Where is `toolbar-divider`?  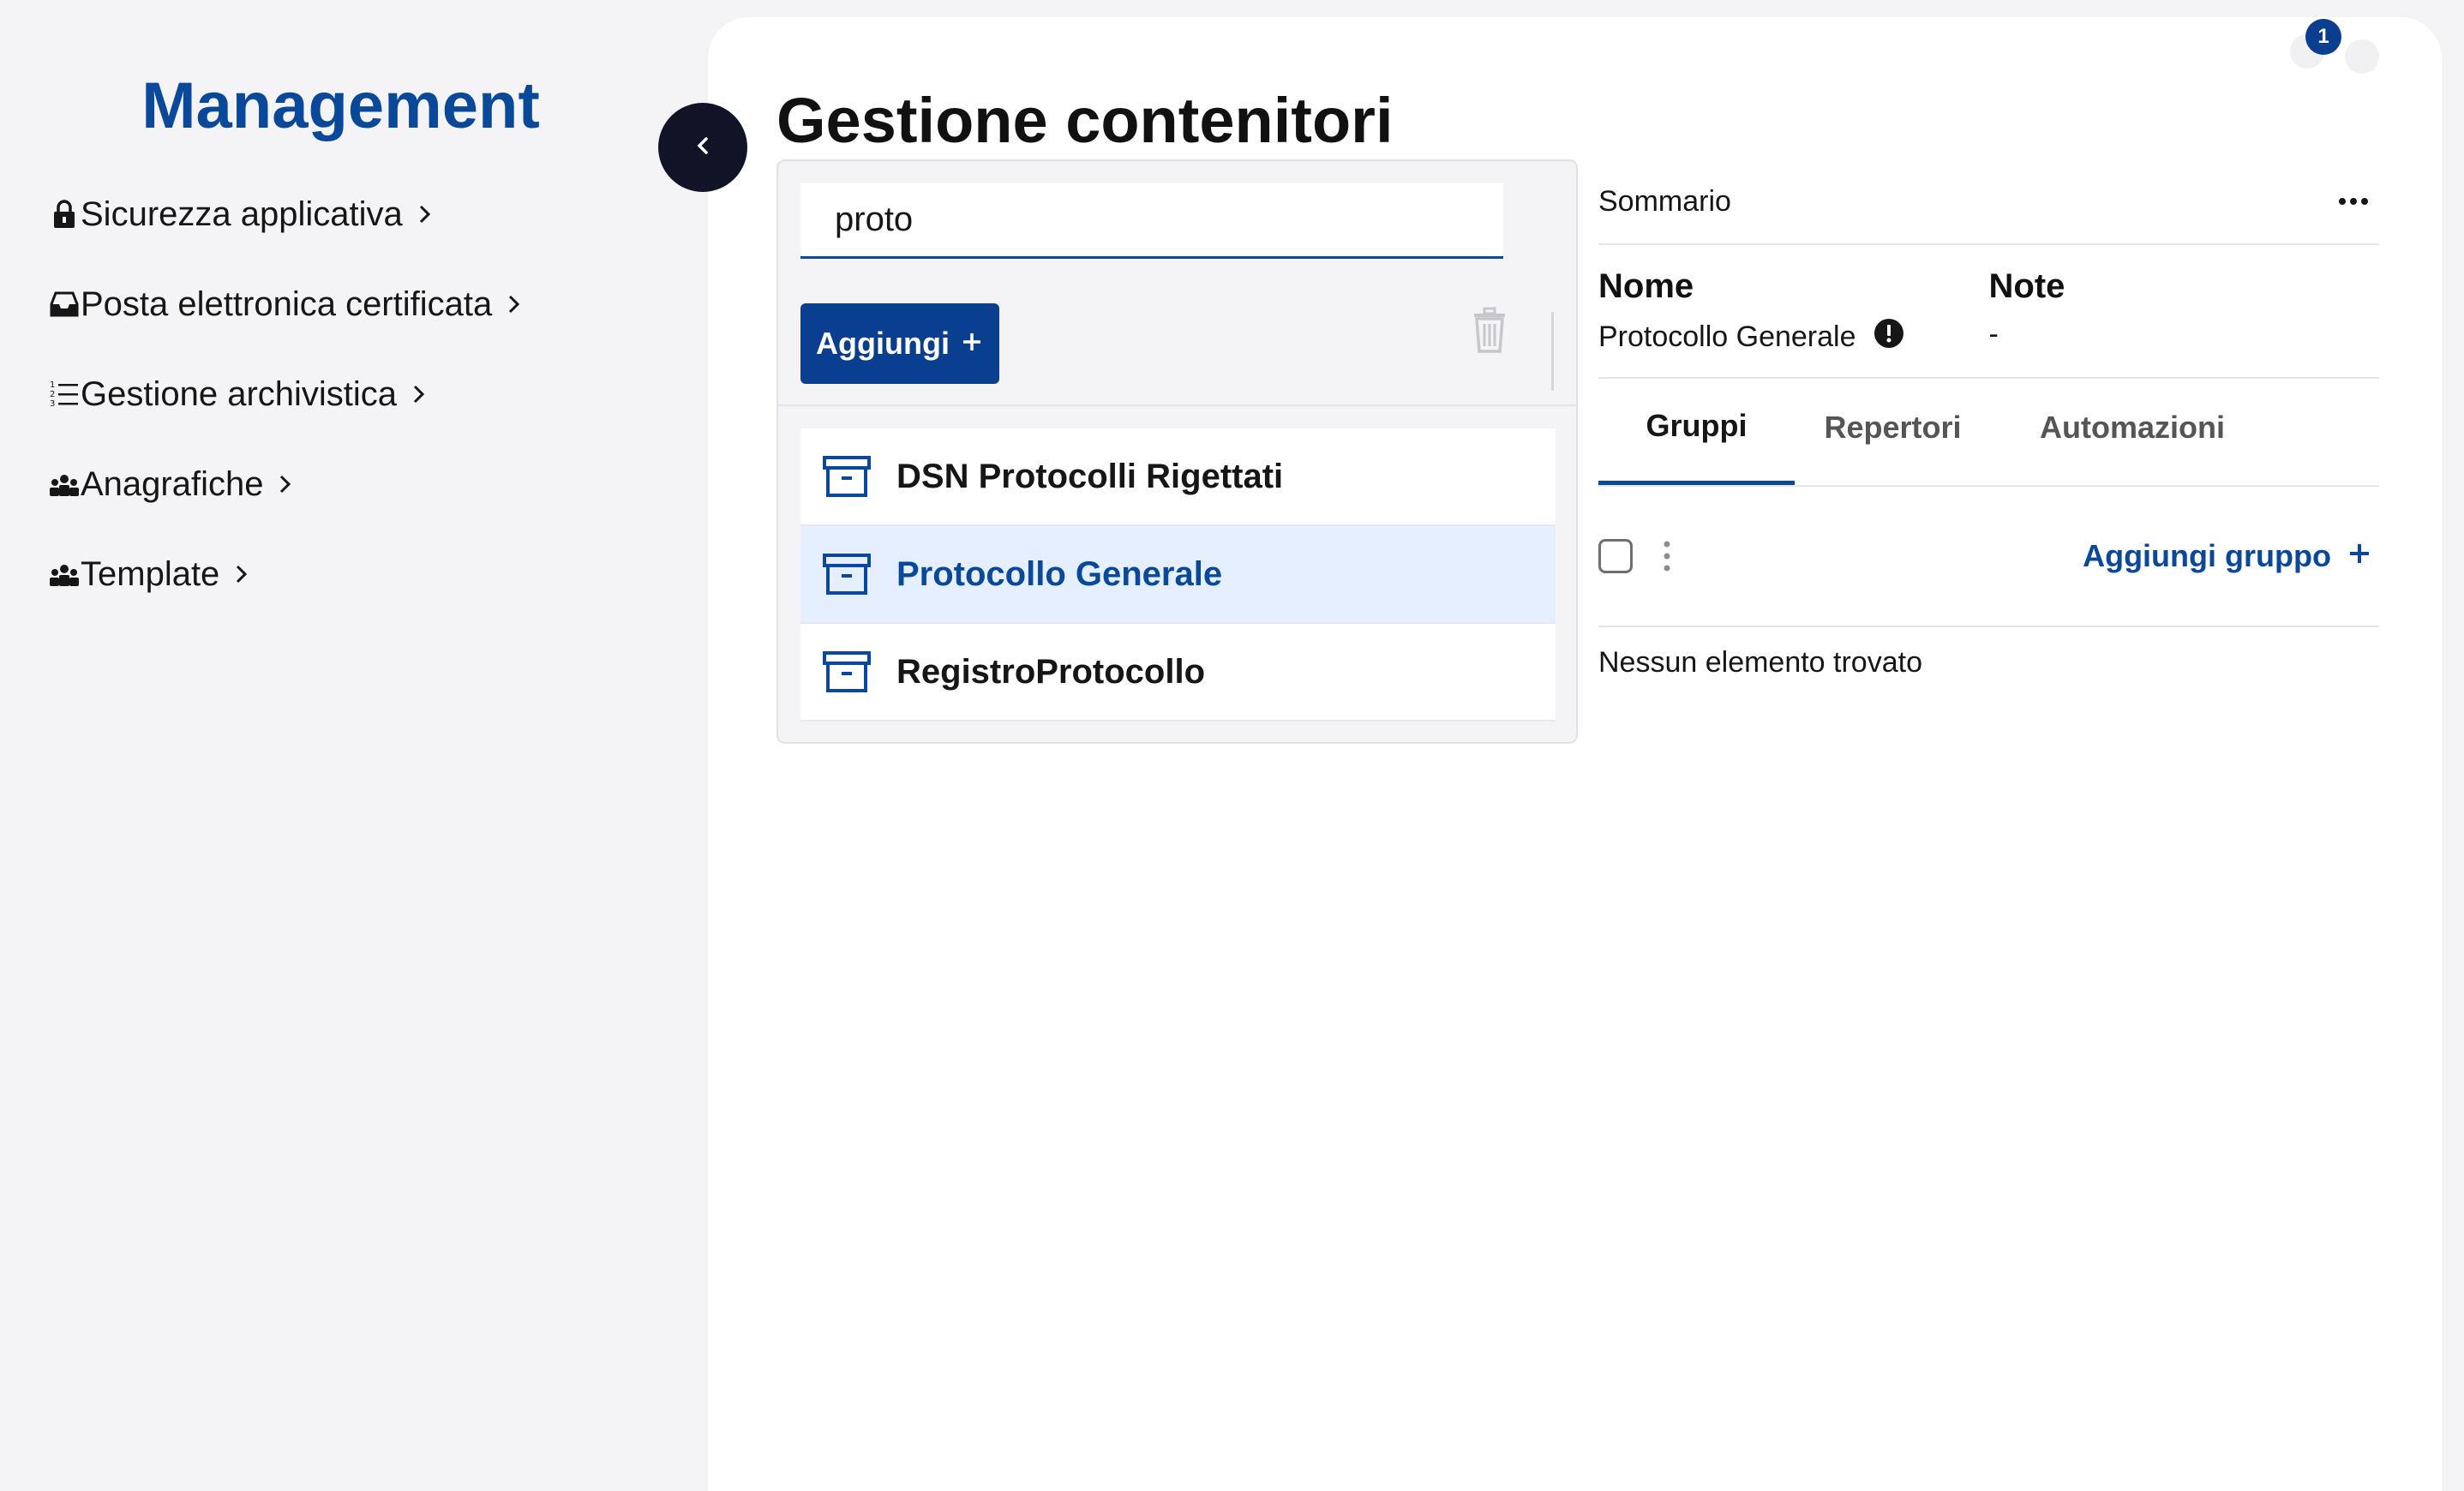
toolbar-divider is located at coordinates (1552, 351).